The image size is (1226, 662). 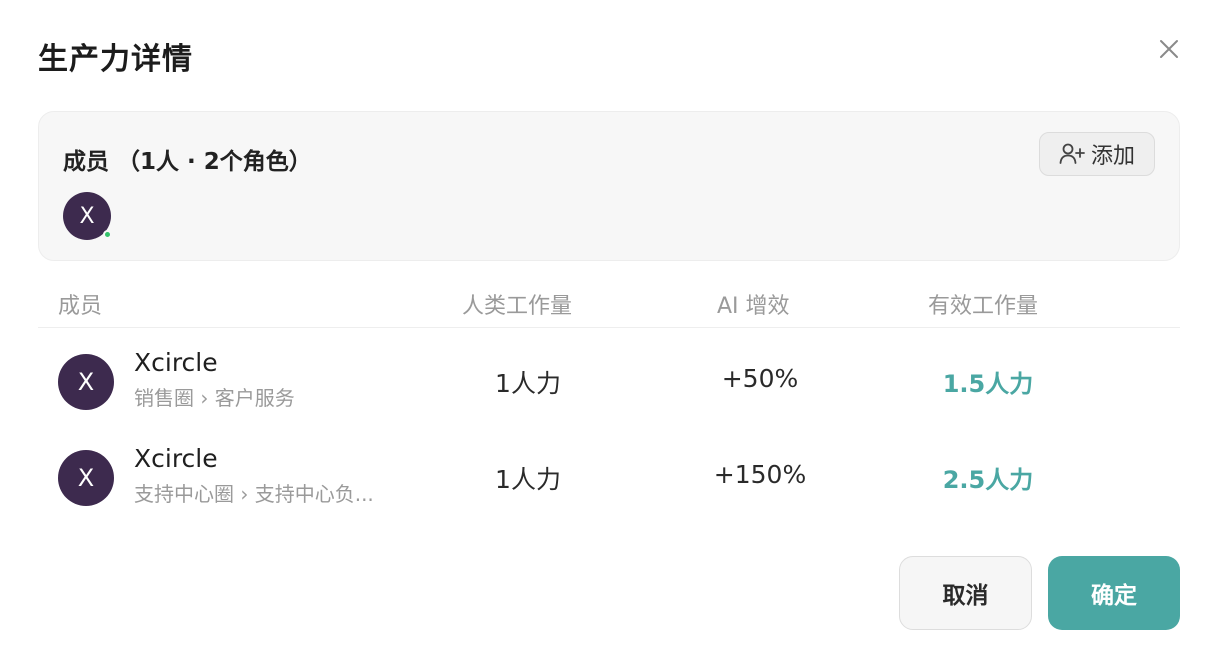 I want to click on column-header-human-work: 人类工作量, so click(x=517, y=306).